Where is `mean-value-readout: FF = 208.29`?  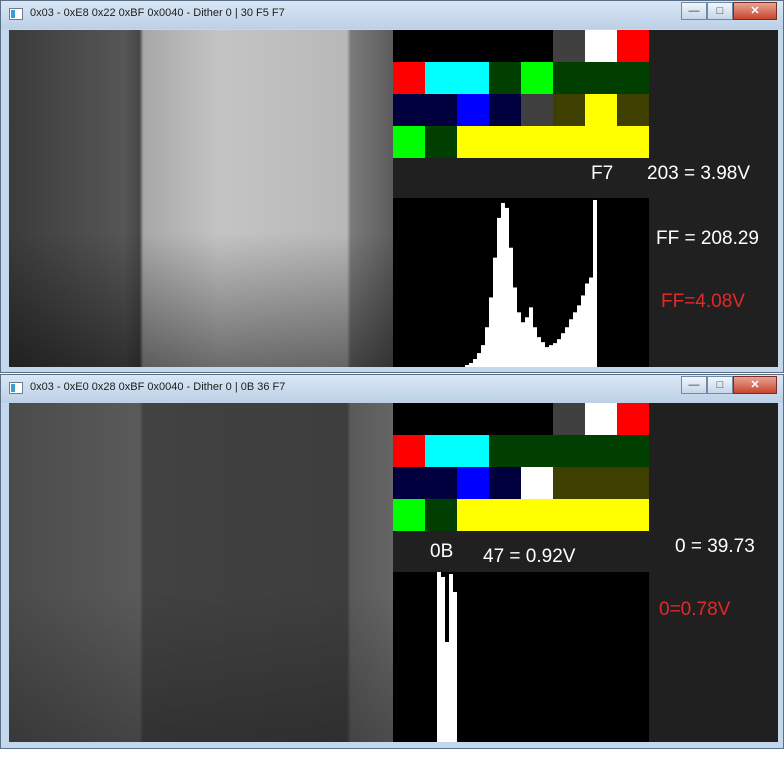 mean-value-readout: FF = 208.29 is located at coordinates (707, 238).